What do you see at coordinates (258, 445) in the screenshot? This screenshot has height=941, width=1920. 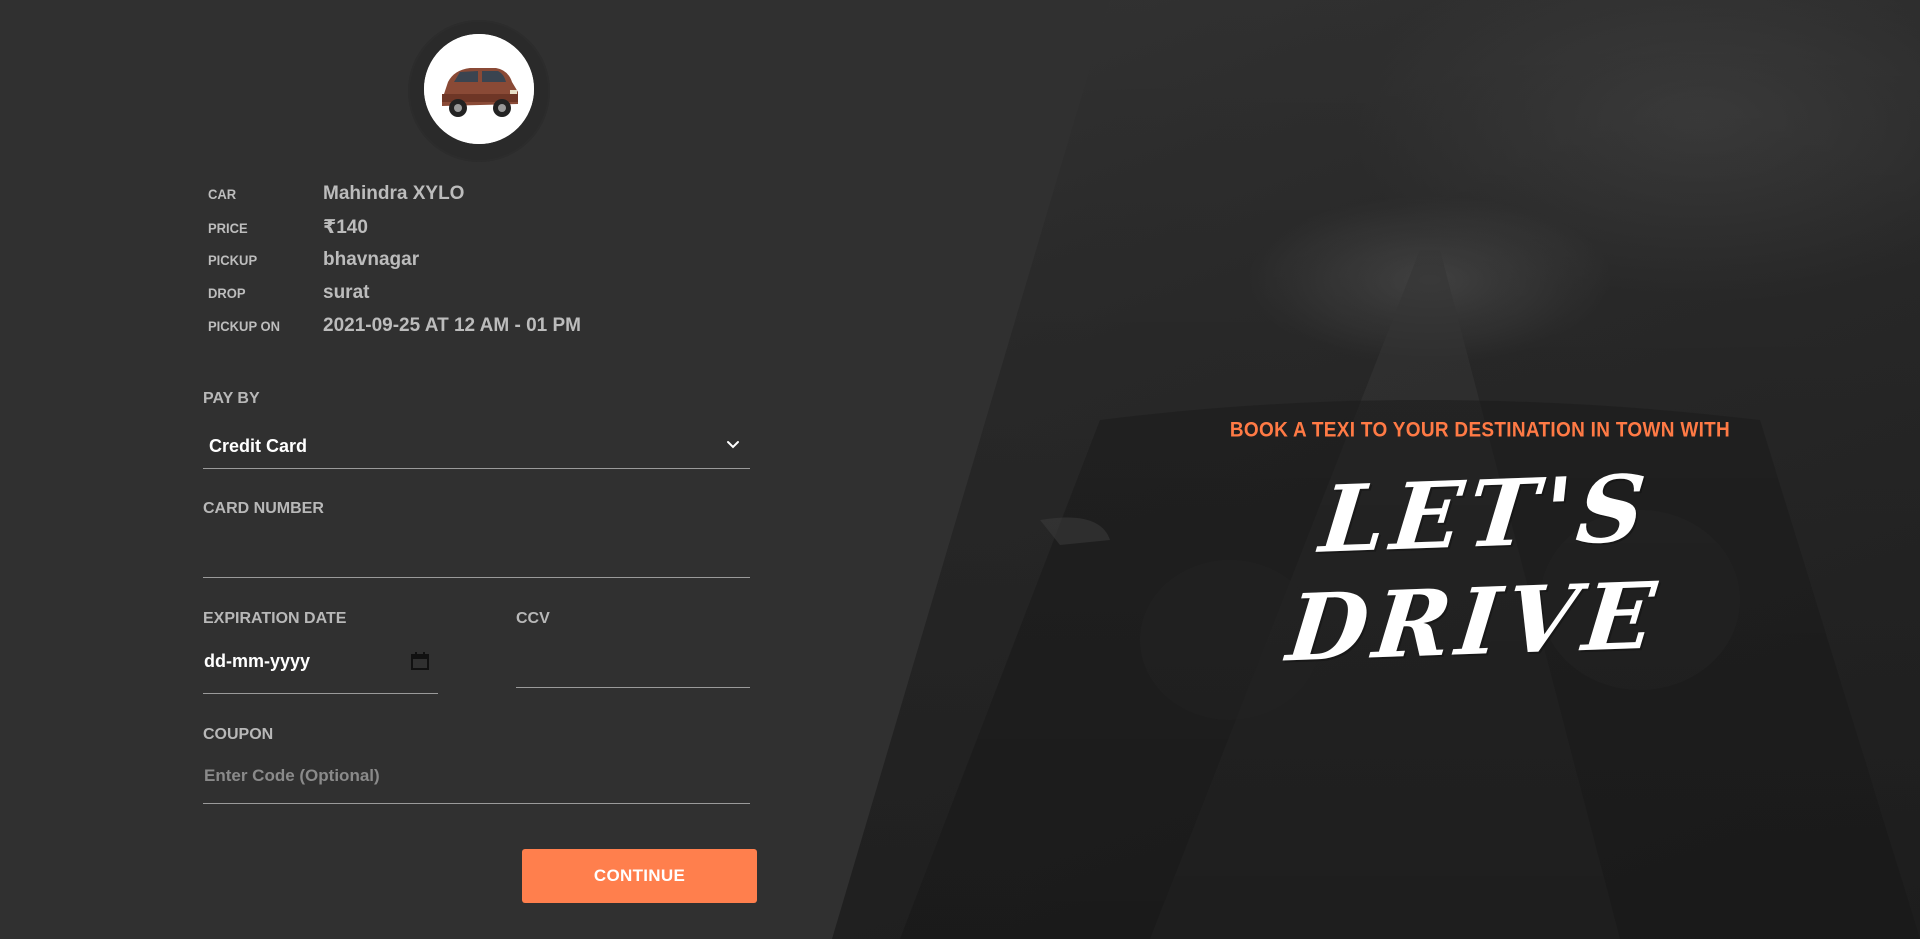 I see `pay-by-selected-value: Credit Card` at bounding box center [258, 445].